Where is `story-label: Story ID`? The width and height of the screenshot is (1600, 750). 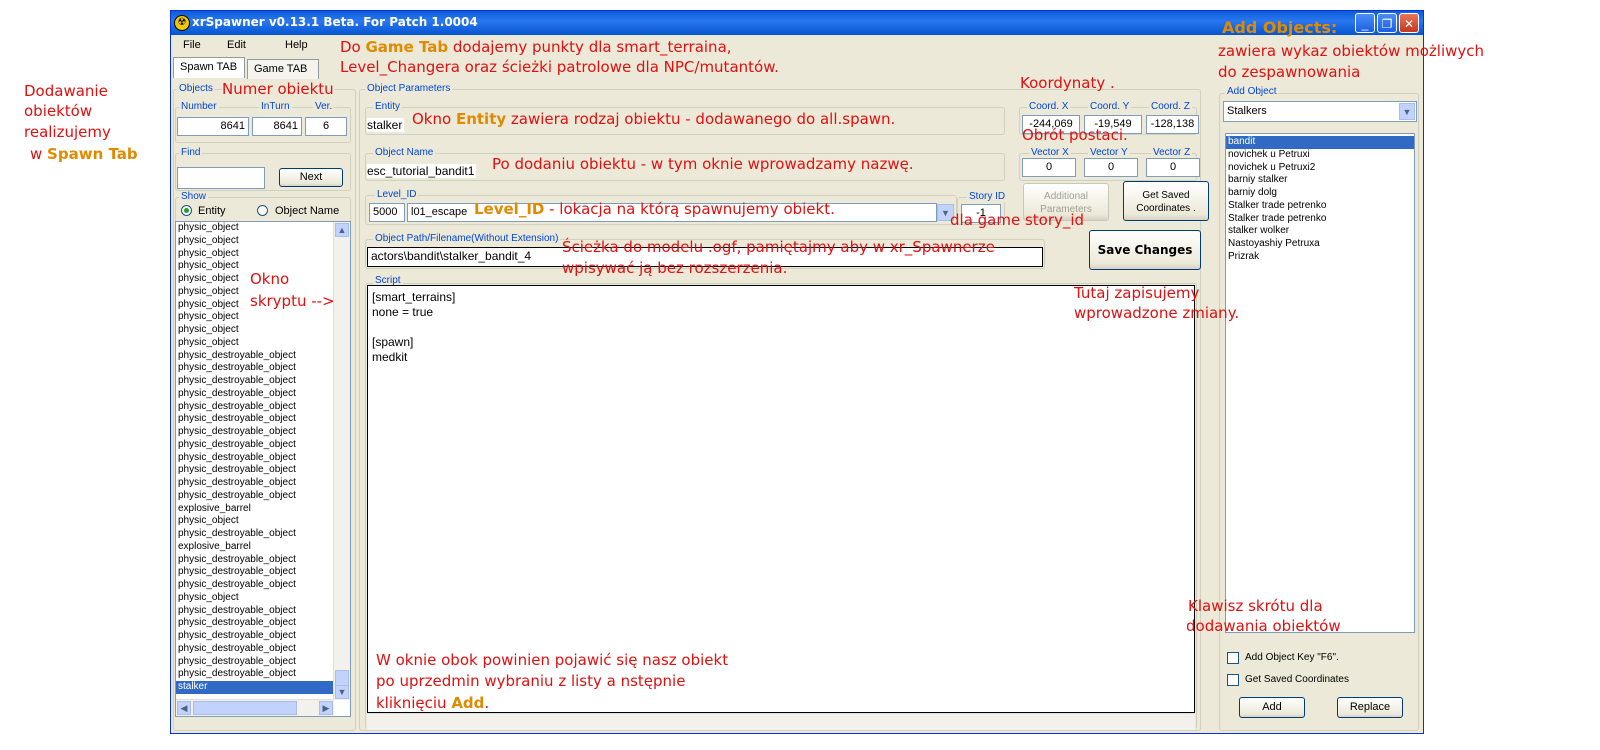 story-label: Story ID is located at coordinates (987, 196).